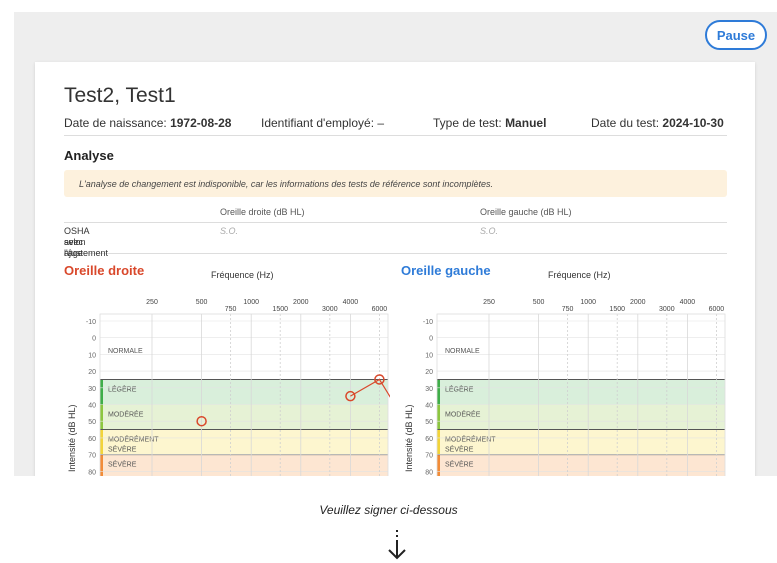 This screenshot has height=563, width=777. What do you see at coordinates (89, 155) in the screenshot?
I see `analysis-title: Analyse` at bounding box center [89, 155].